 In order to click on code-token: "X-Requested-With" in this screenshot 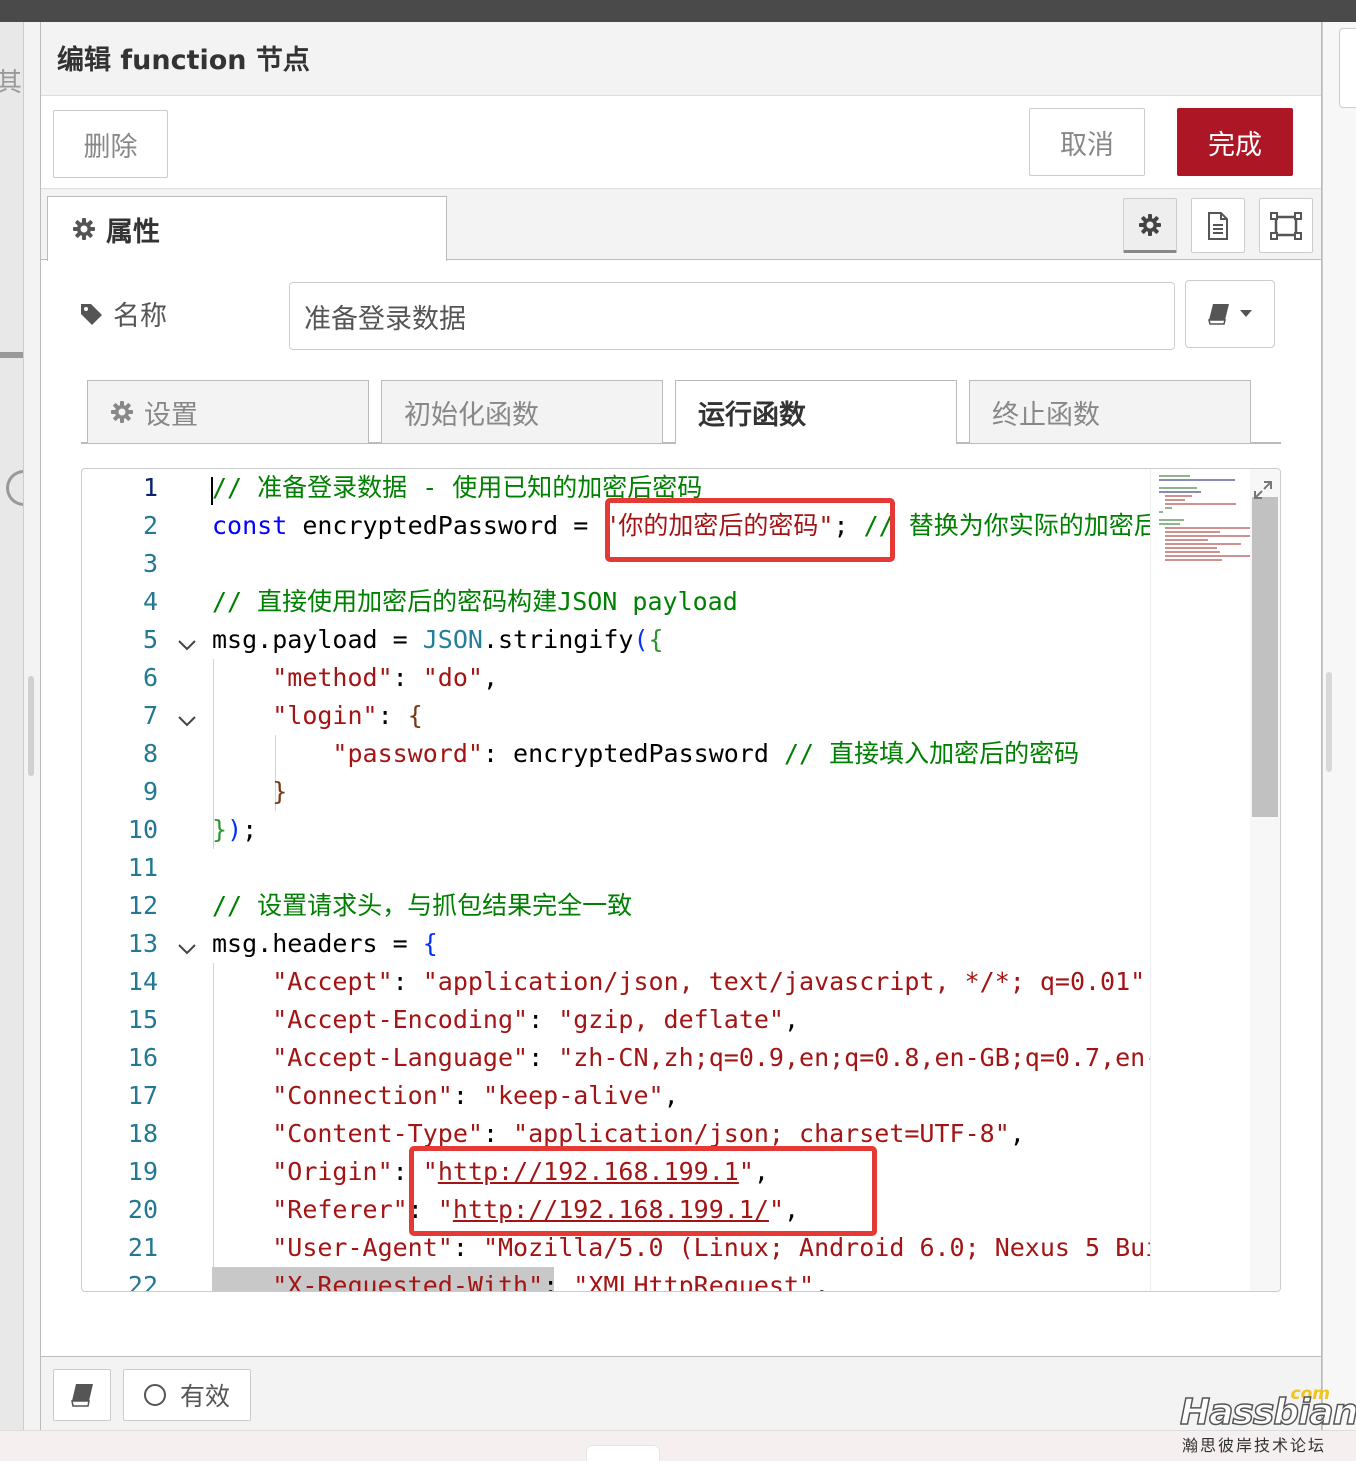, I will do `click(408, 1281)`.